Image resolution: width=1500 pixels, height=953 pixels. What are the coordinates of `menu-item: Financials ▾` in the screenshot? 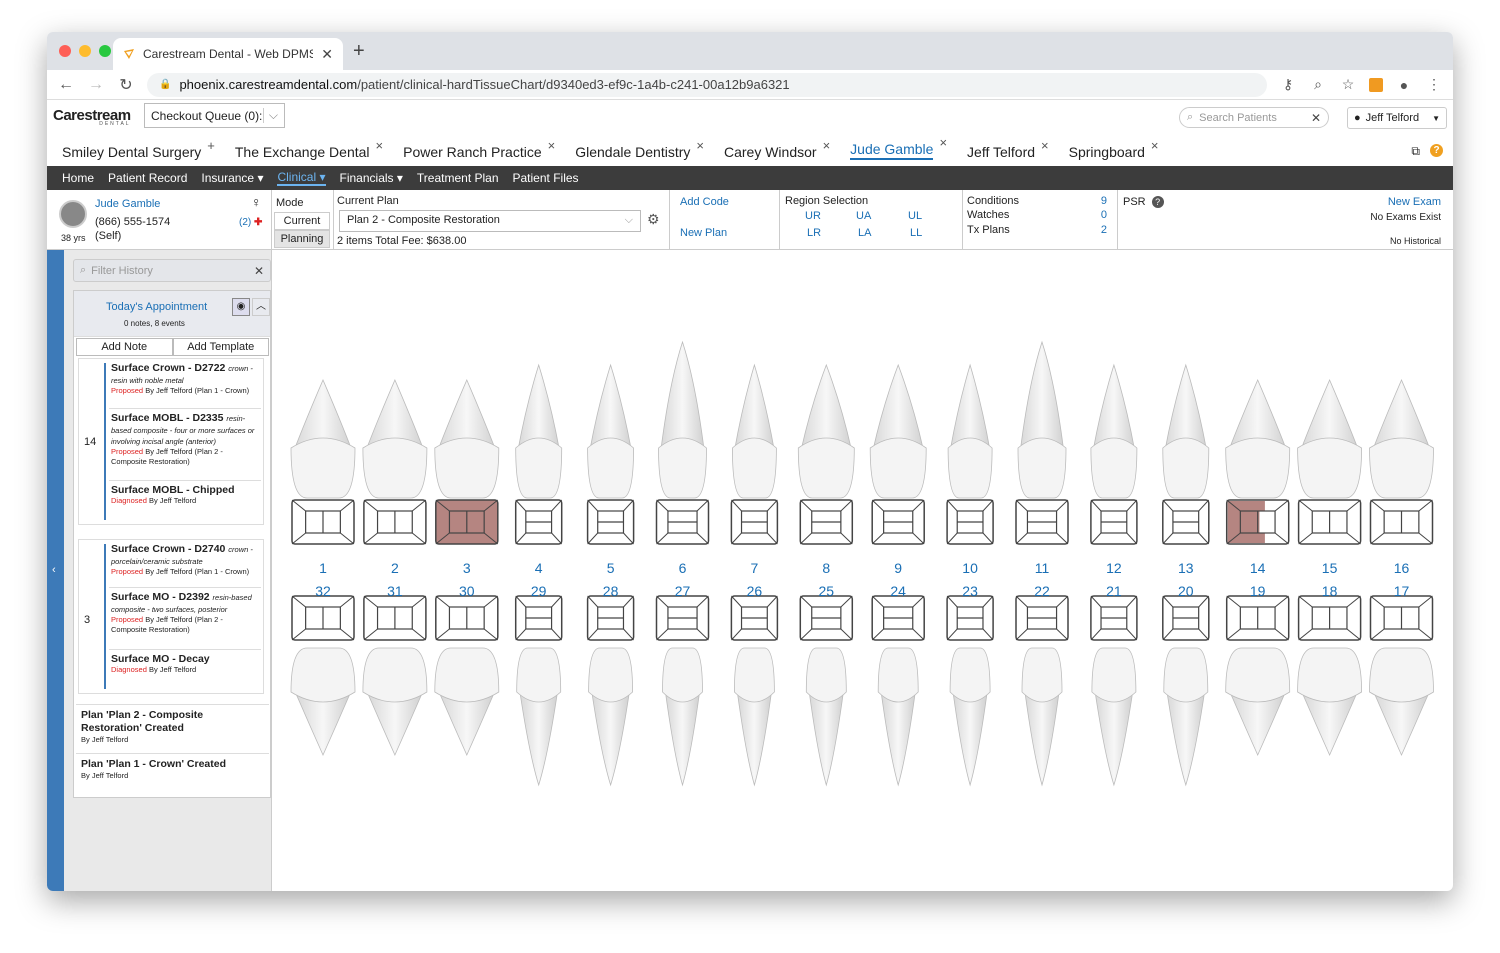 It's located at (371, 178).